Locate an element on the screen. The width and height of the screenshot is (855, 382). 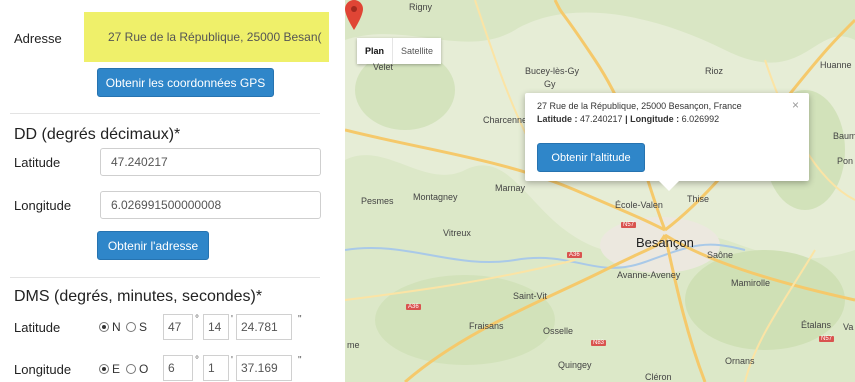
dms-longitude-minutes-input: 1 is located at coordinates (216, 368).